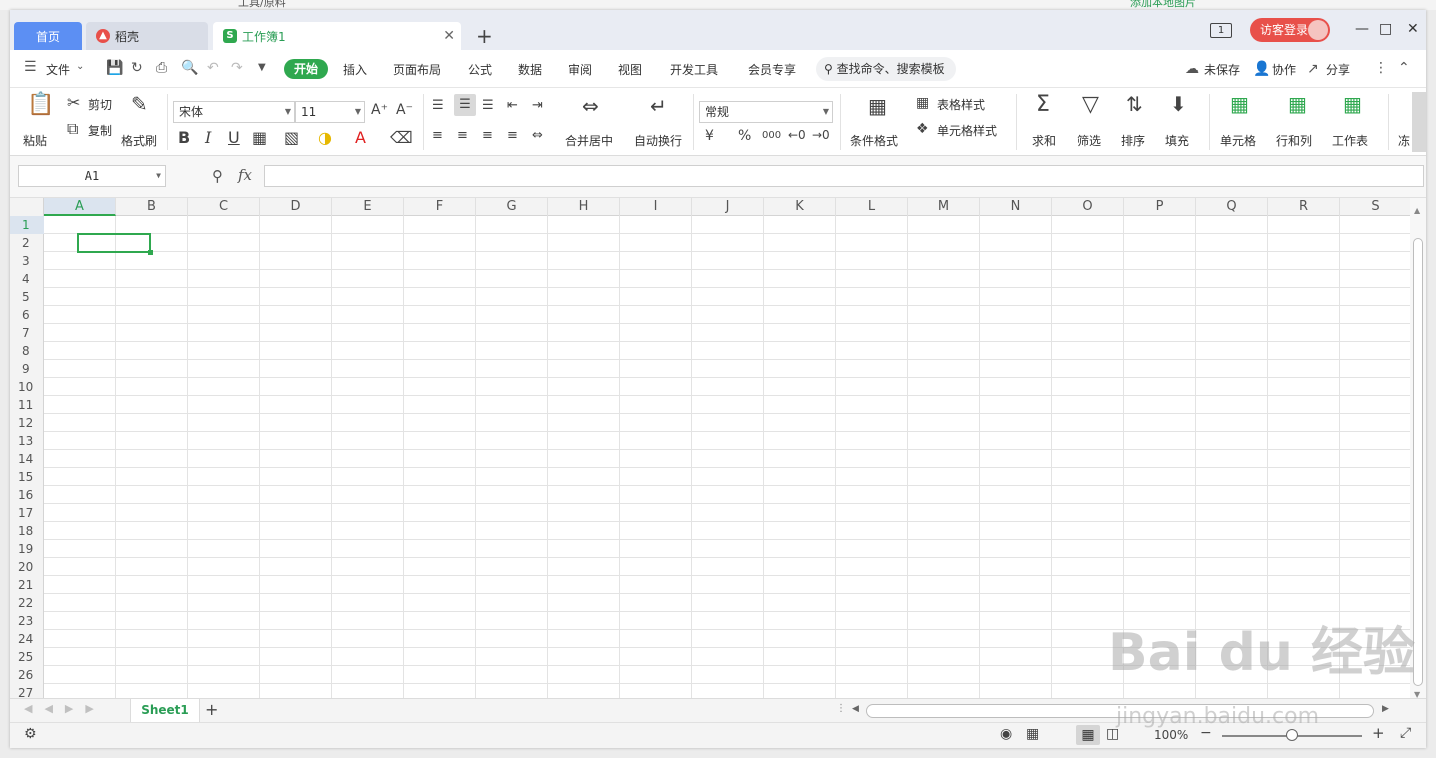  Describe the element at coordinates (1304, 207) in the screenshot. I see `column-header: R` at that location.